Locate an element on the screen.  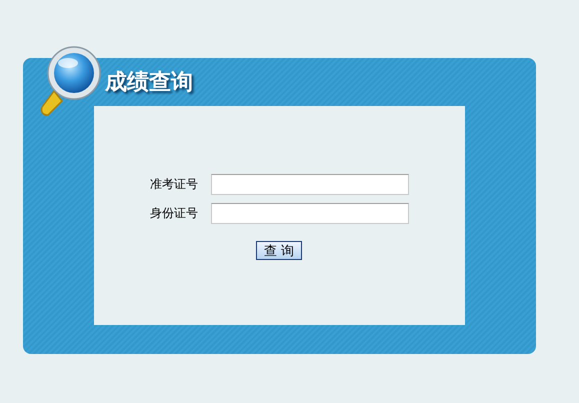
field-label: 准考证号 is located at coordinates (173, 184).